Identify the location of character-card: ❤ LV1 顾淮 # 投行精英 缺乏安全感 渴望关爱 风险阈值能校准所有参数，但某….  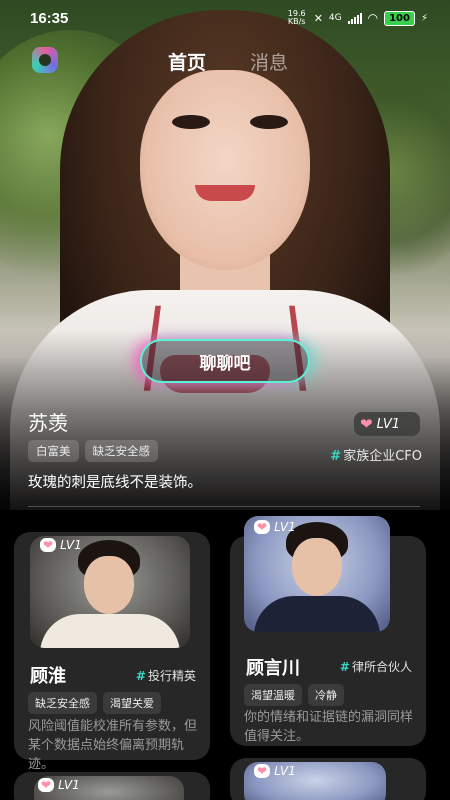
(112, 652).